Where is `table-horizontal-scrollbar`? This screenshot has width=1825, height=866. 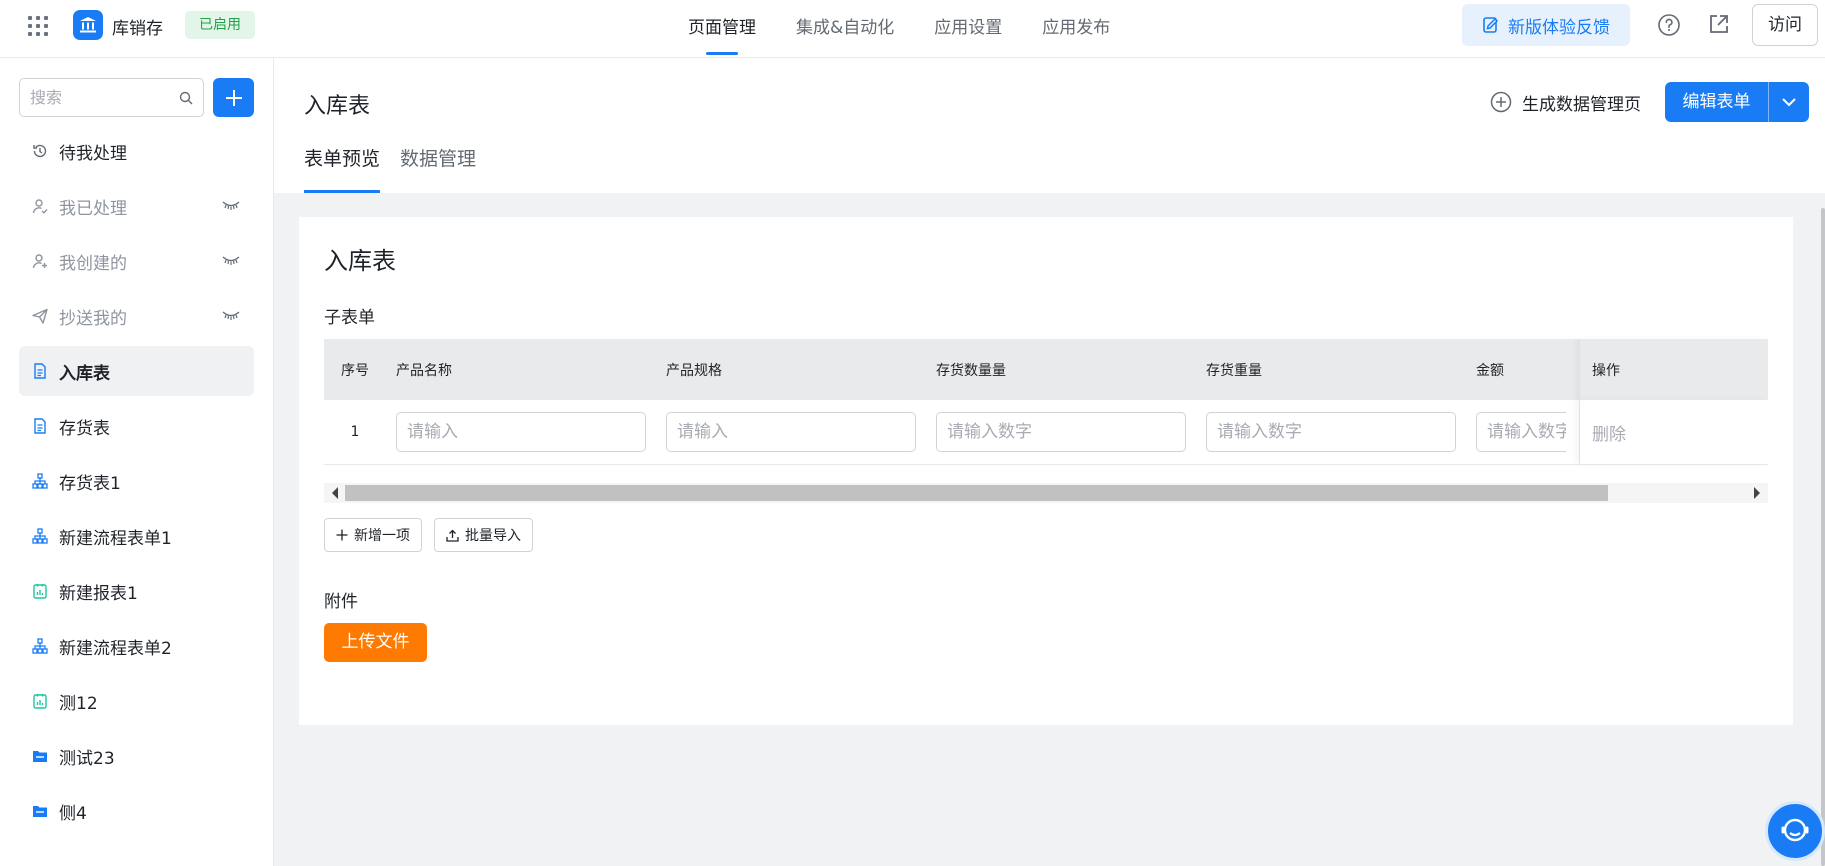
table-horizontal-scrollbar is located at coordinates (1046, 493).